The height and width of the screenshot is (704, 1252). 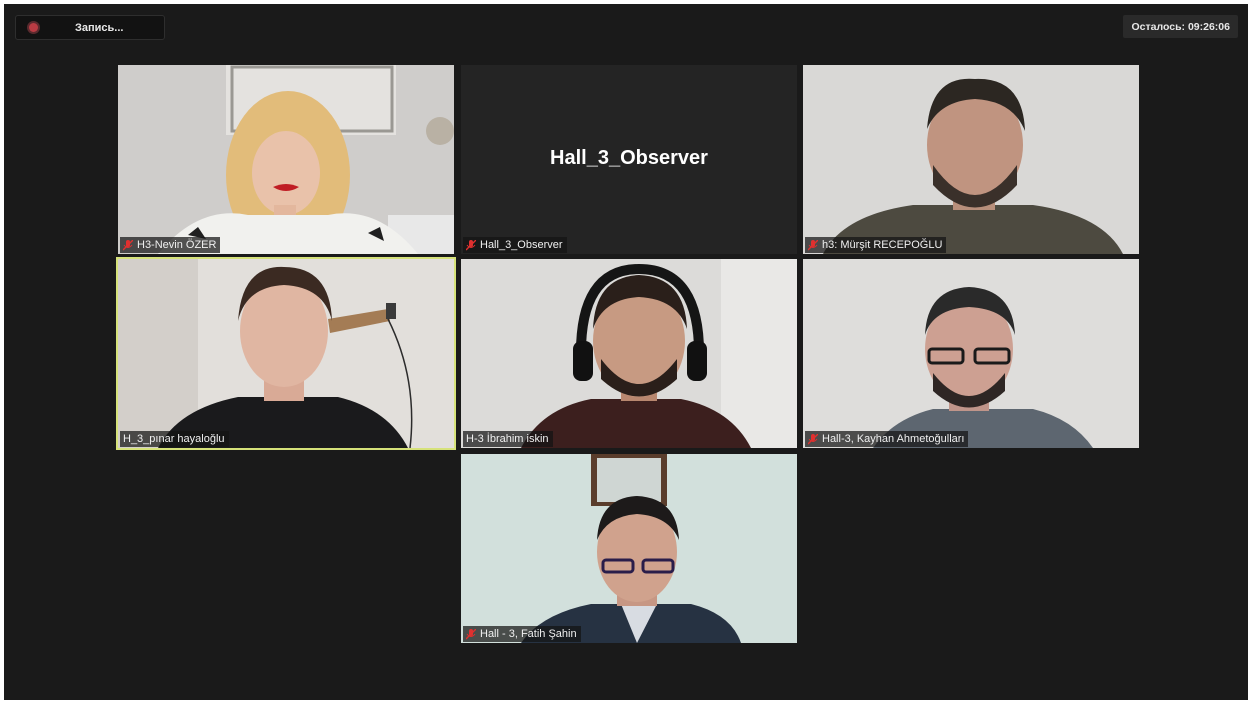 I want to click on participant-name-label: H_3_pınar hayaloğlu, so click(x=174, y=439).